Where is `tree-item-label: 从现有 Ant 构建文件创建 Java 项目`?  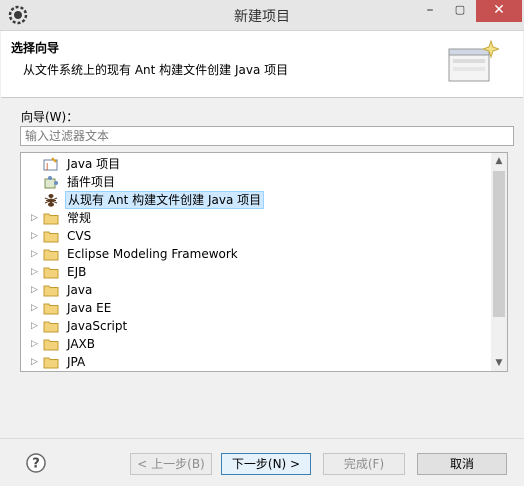
tree-item-label: 从现有 Ant 构建文件创建 Java 项目 is located at coordinates (165, 200).